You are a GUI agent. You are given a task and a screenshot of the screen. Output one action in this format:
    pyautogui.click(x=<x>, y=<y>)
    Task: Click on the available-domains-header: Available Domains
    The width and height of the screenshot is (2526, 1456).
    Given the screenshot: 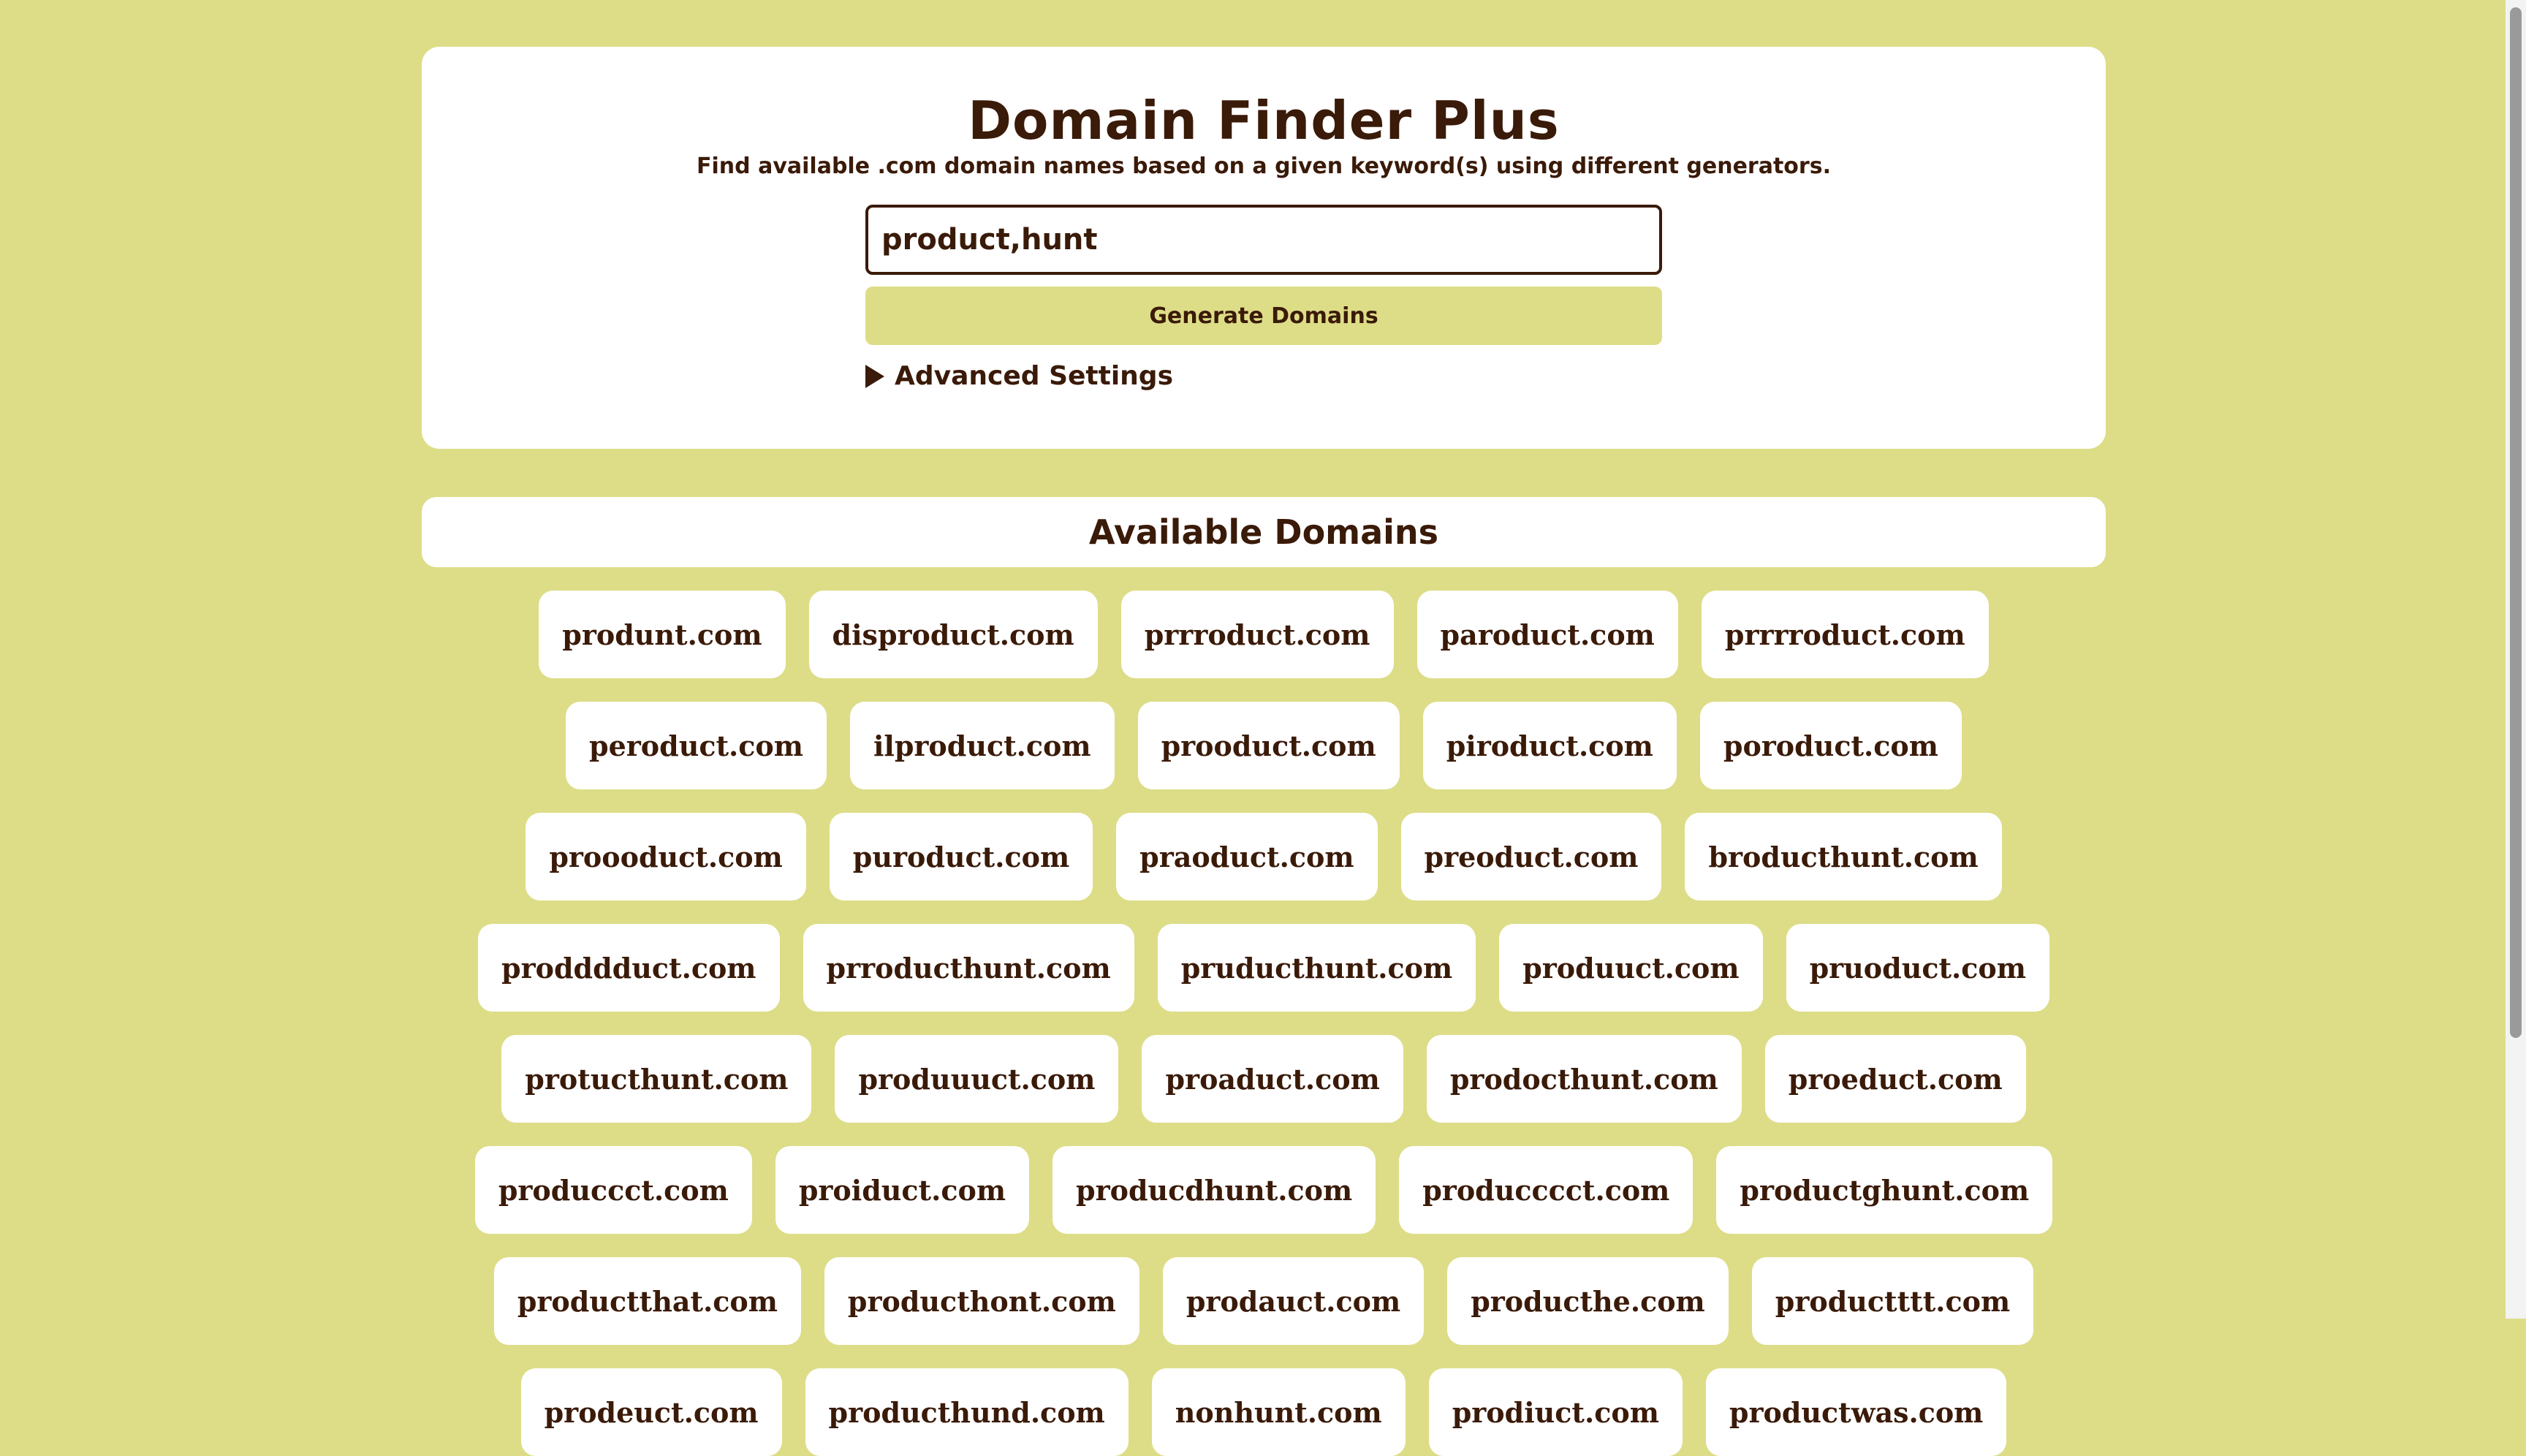 What is the action you would take?
    pyautogui.click(x=1264, y=532)
    